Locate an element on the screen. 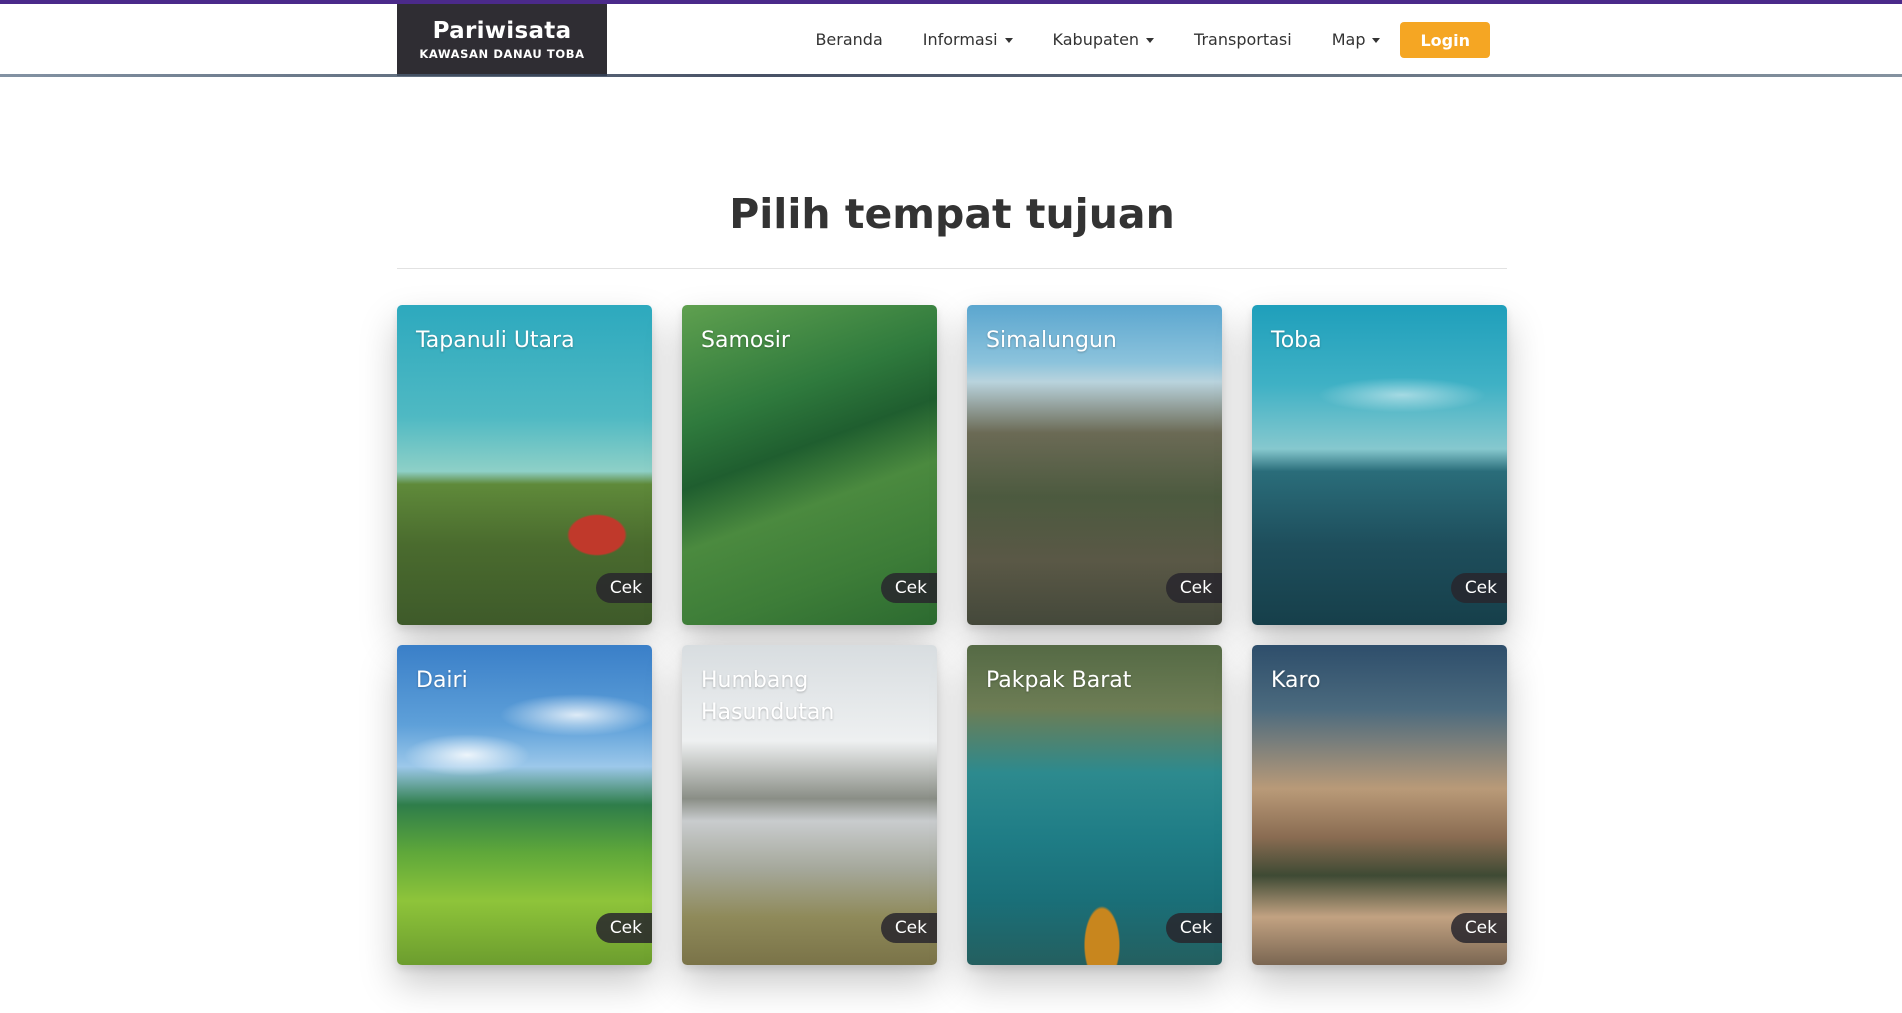 The width and height of the screenshot is (1902, 1013). nav-item-label: Map is located at coordinates (1348, 39).